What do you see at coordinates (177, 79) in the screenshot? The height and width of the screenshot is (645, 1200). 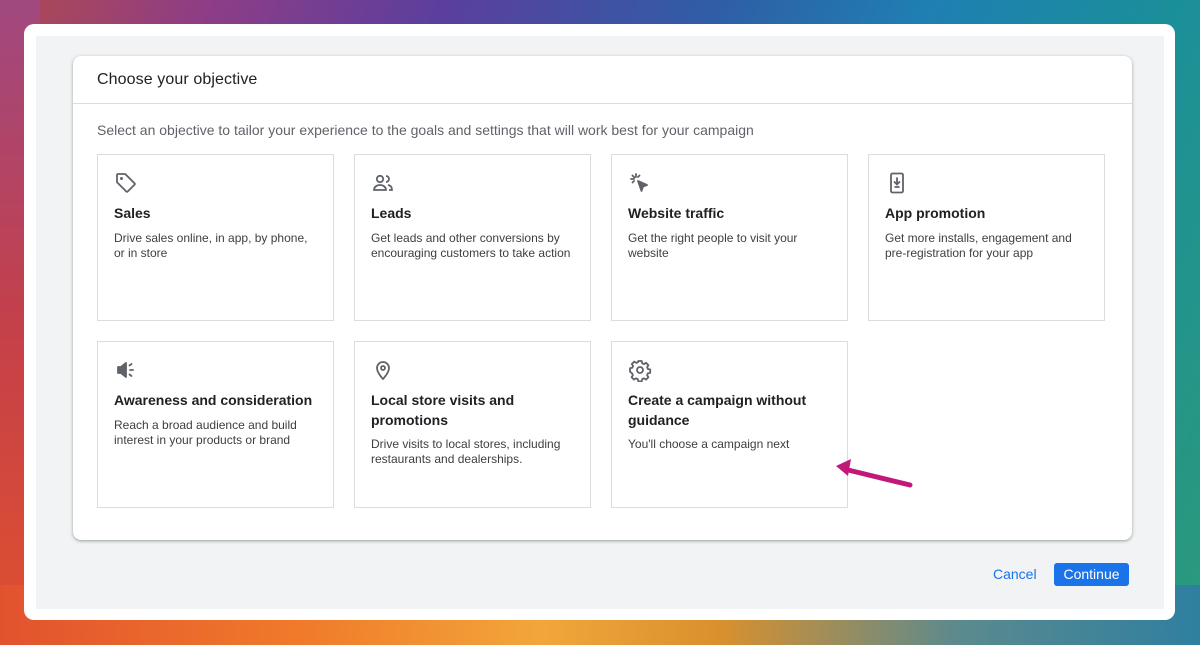 I see `dialog-title: Choose your objective` at bounding box center [177, 79].